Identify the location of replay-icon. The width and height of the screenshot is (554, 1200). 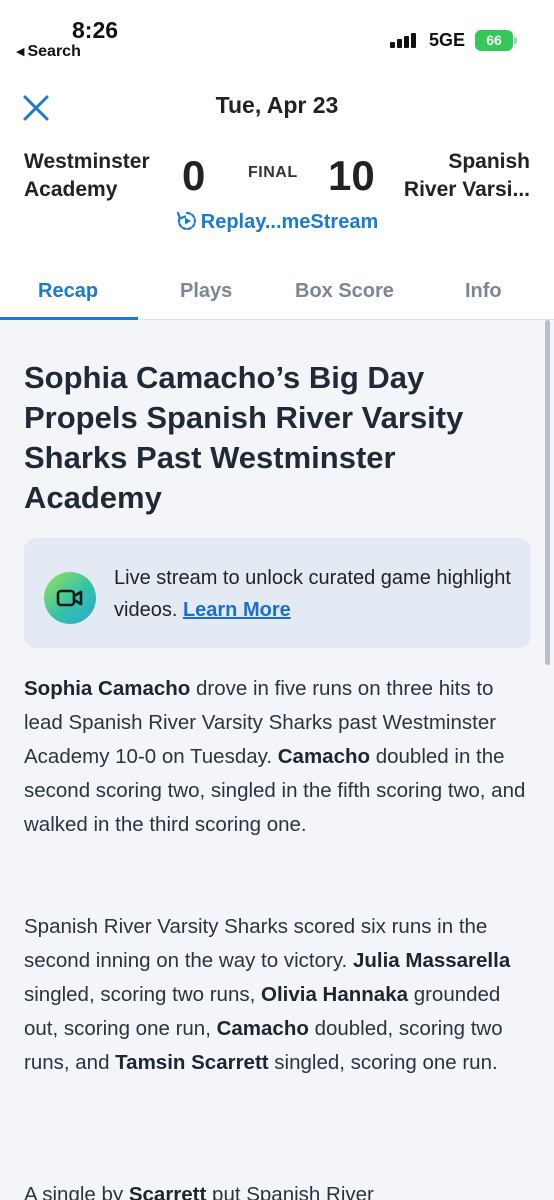
(186, 221).